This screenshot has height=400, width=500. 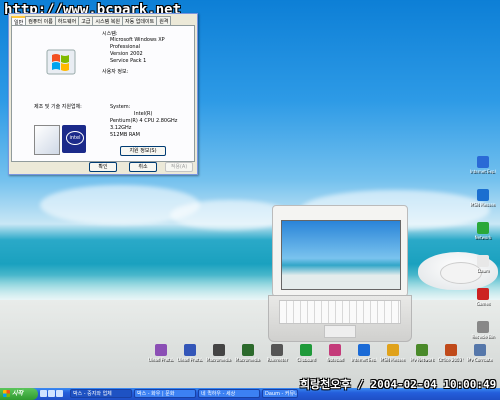 I want to click on desktop-icon-label: Recycle Bin, so click(x=483, y=336).